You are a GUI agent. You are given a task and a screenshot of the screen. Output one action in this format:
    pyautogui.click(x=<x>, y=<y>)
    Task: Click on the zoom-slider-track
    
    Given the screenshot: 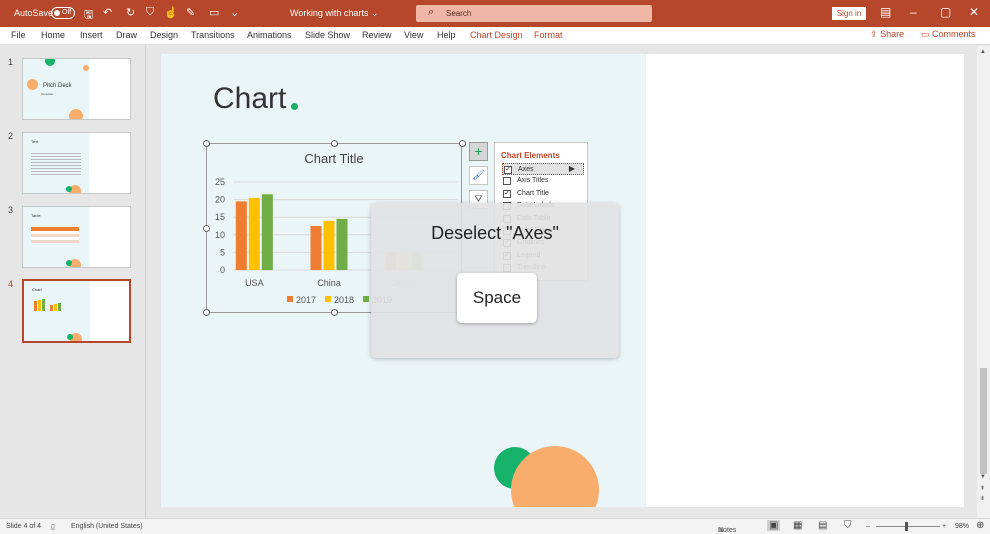 What is the action you would take?
    pyautogui.click(x=908, y=526)
    